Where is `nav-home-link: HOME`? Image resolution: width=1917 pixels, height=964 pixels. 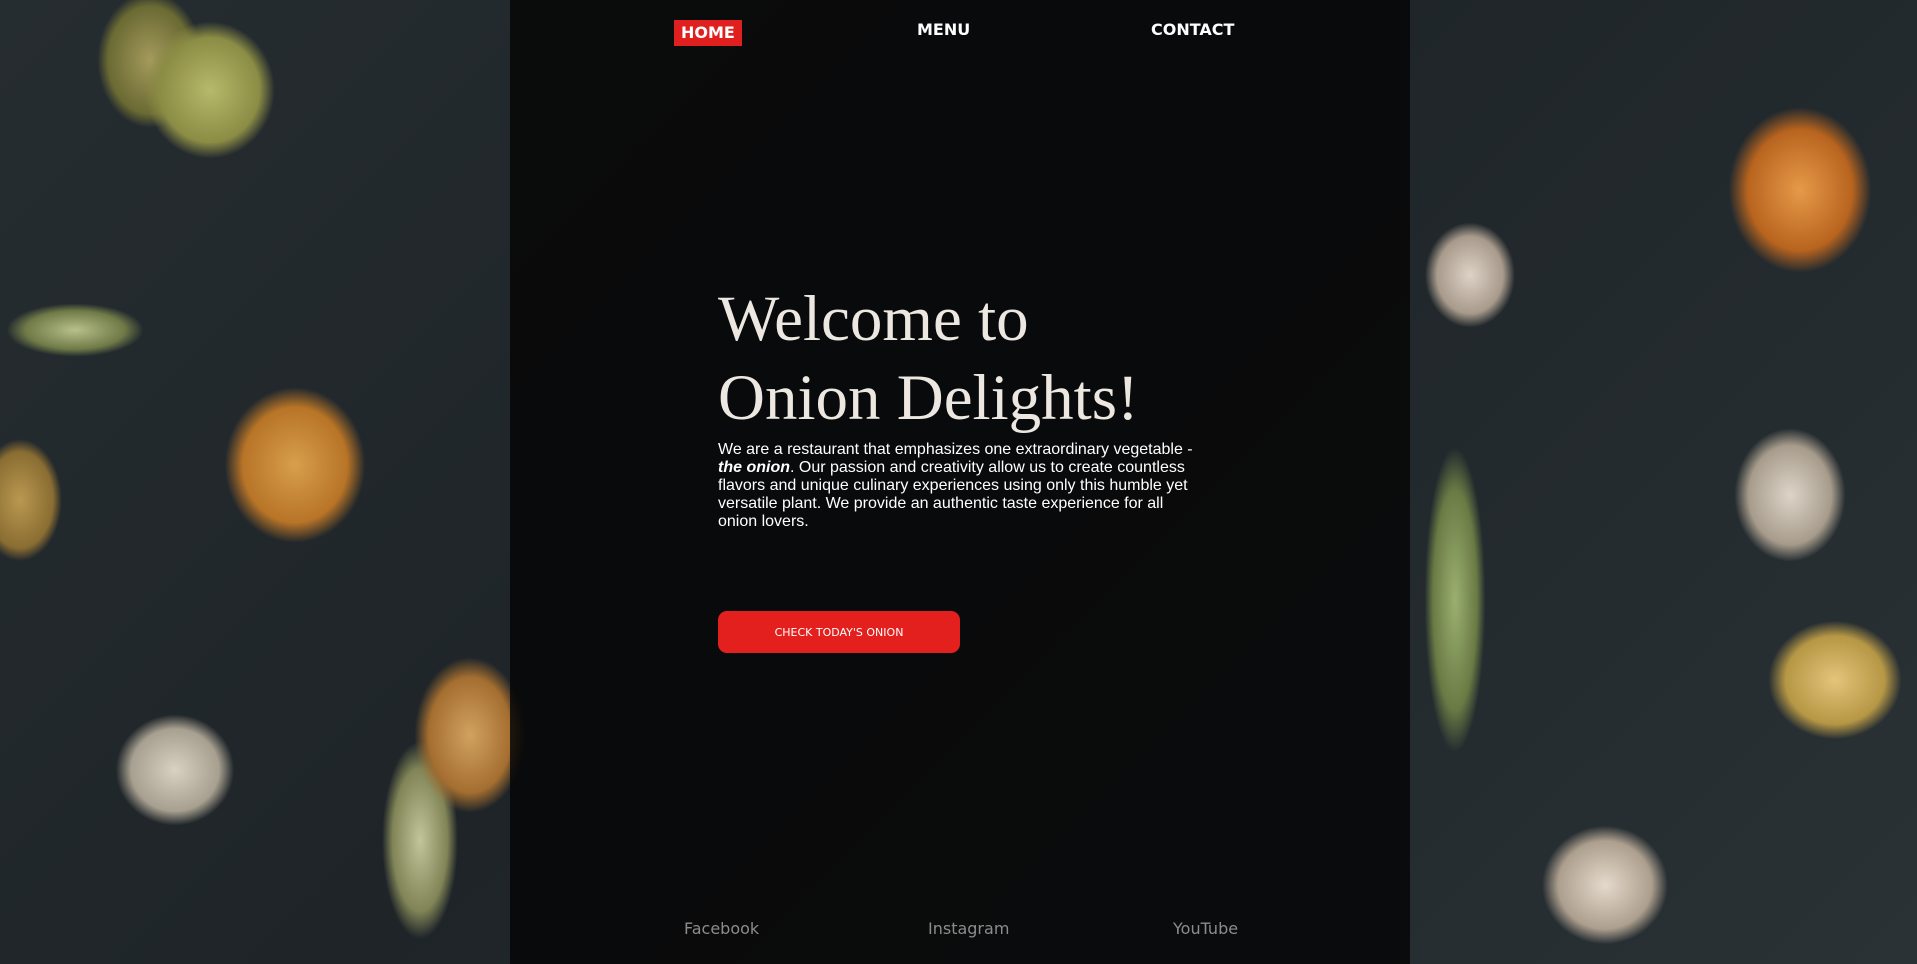 nav-home-link: HOME is located at coordinates (708, 33).